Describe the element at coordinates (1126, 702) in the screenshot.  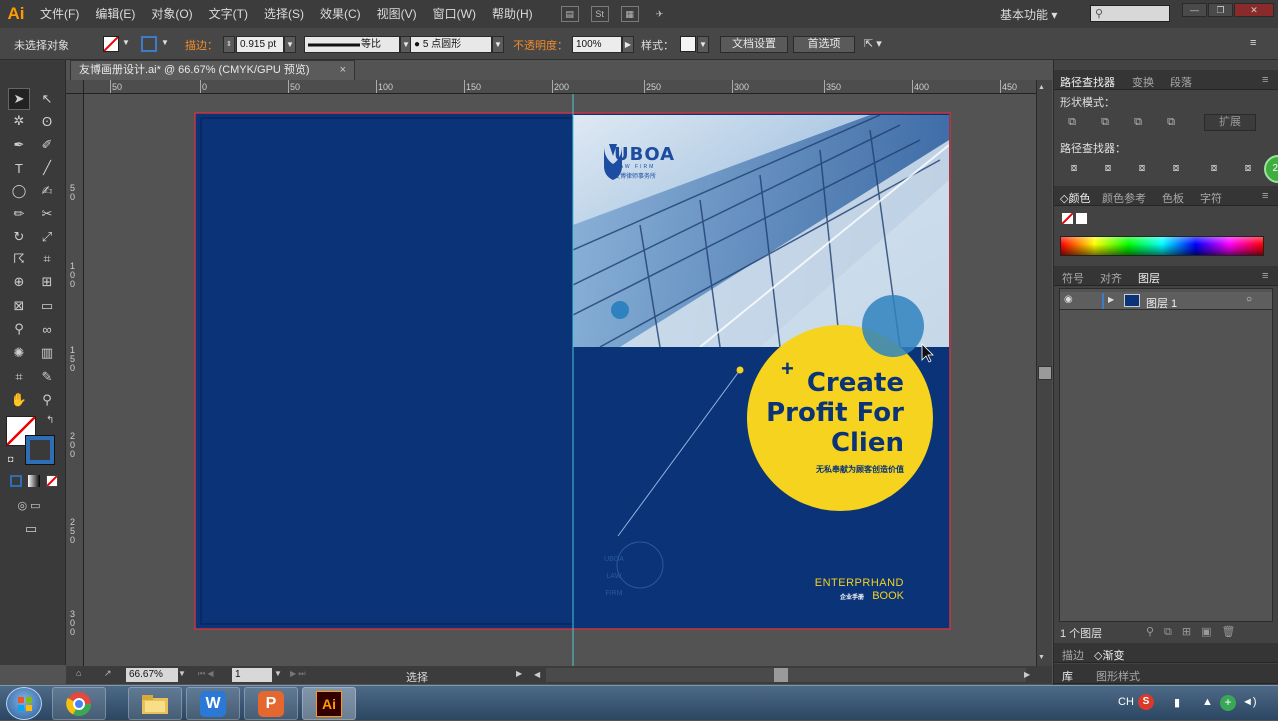
I see `ime-indicator: CH` at that location.